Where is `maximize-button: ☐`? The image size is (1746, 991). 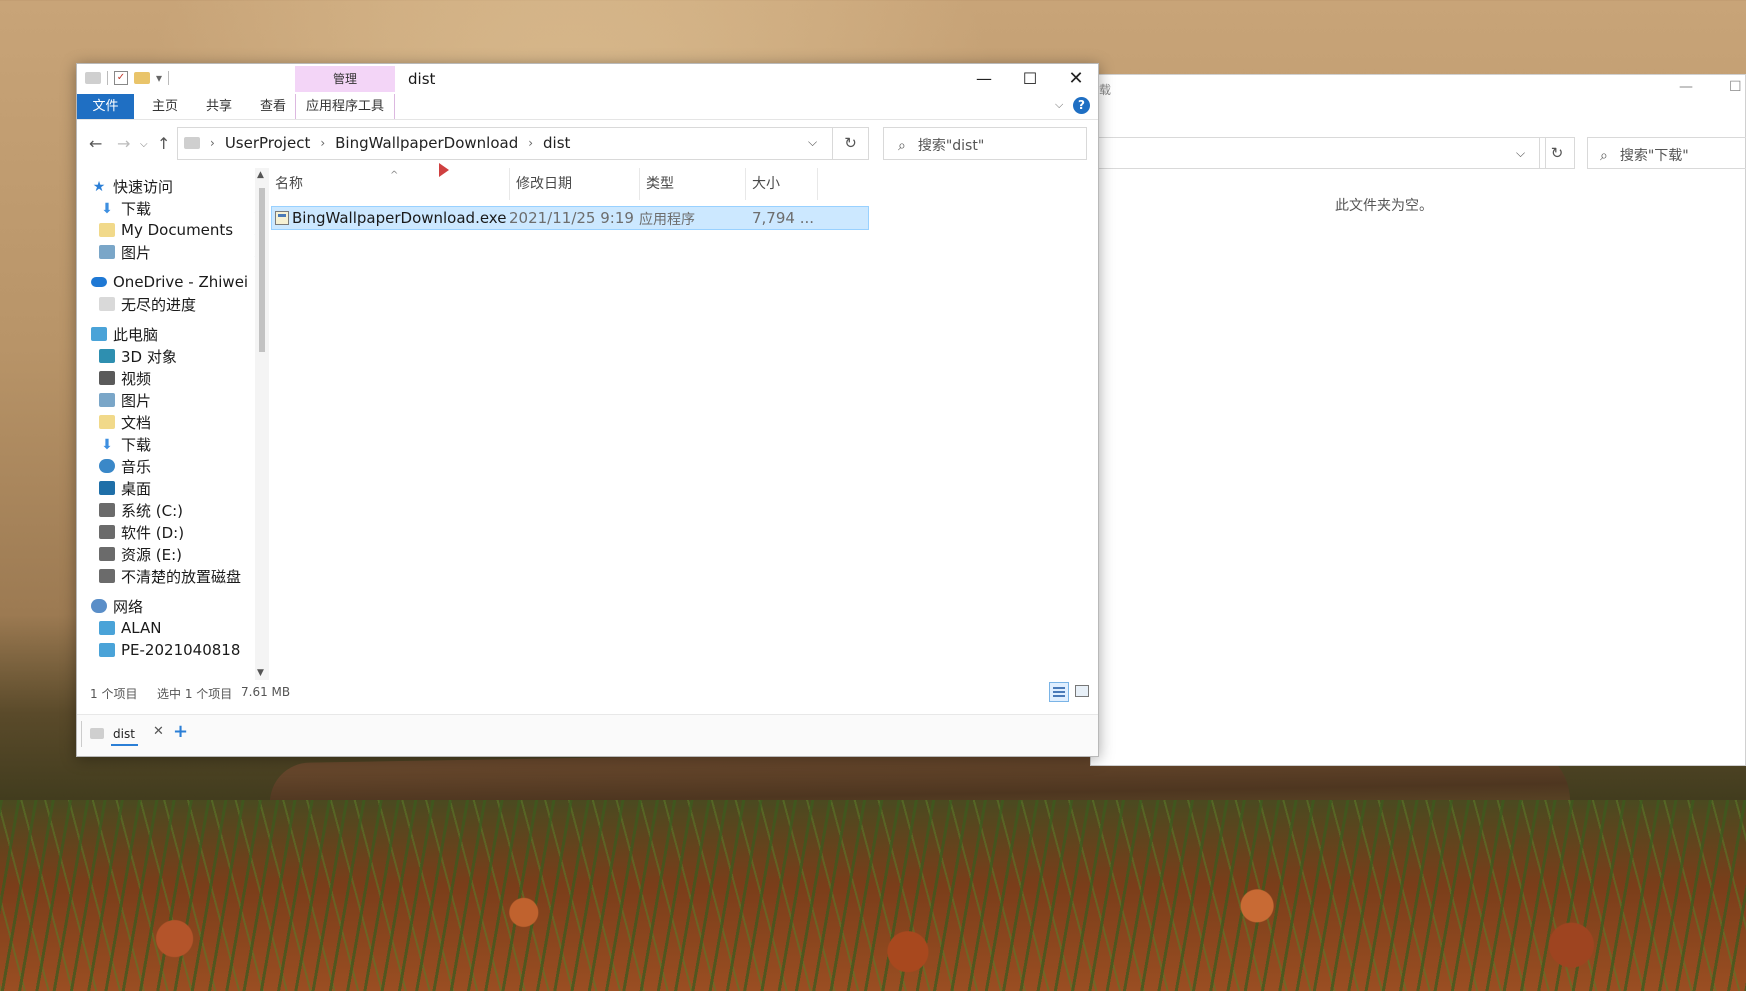 maximize-button: ☐ is located at coordinates (1030, 79).